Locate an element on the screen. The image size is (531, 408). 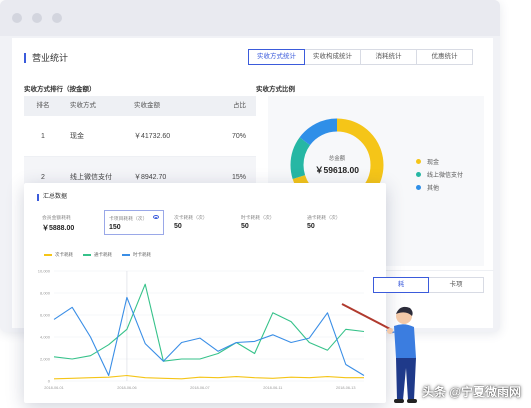
y-tick-label: 4,000 is located at coordinates (45, 337).